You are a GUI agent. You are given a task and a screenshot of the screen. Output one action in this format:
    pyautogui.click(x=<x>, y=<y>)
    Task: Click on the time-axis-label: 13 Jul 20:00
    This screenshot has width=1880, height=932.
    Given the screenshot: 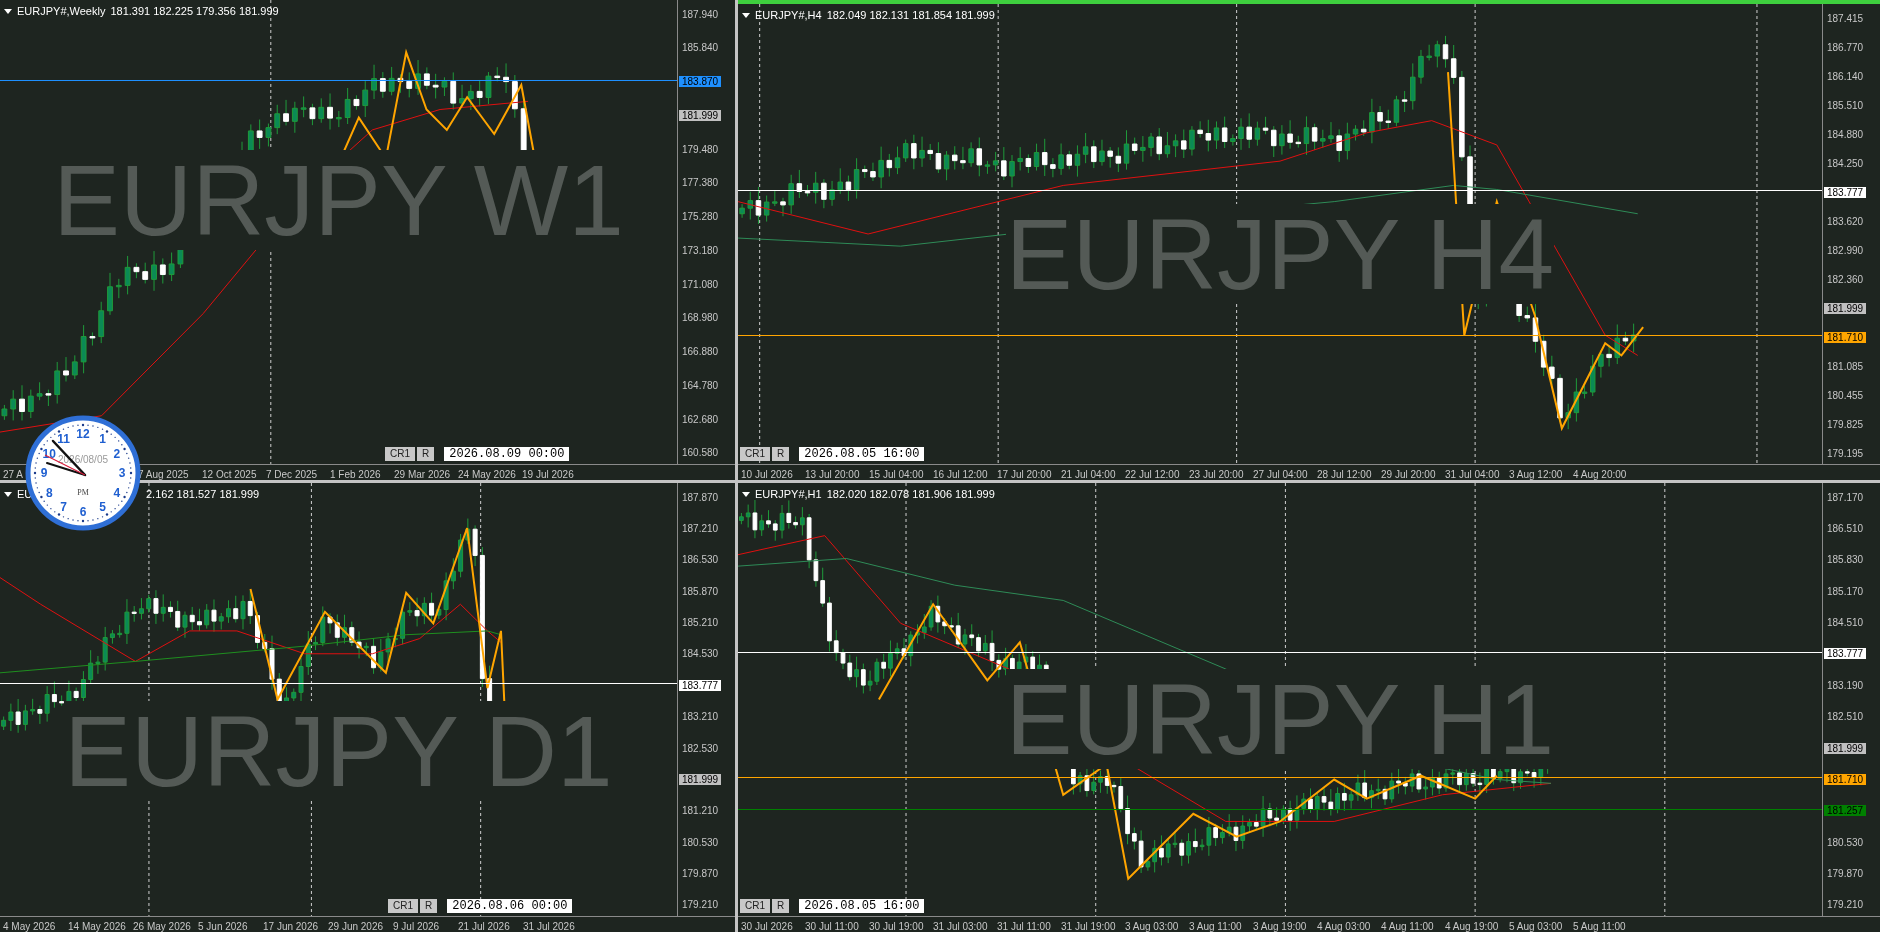 What is the action you would take?
    pyautogui.click(x=832, y=474)
    